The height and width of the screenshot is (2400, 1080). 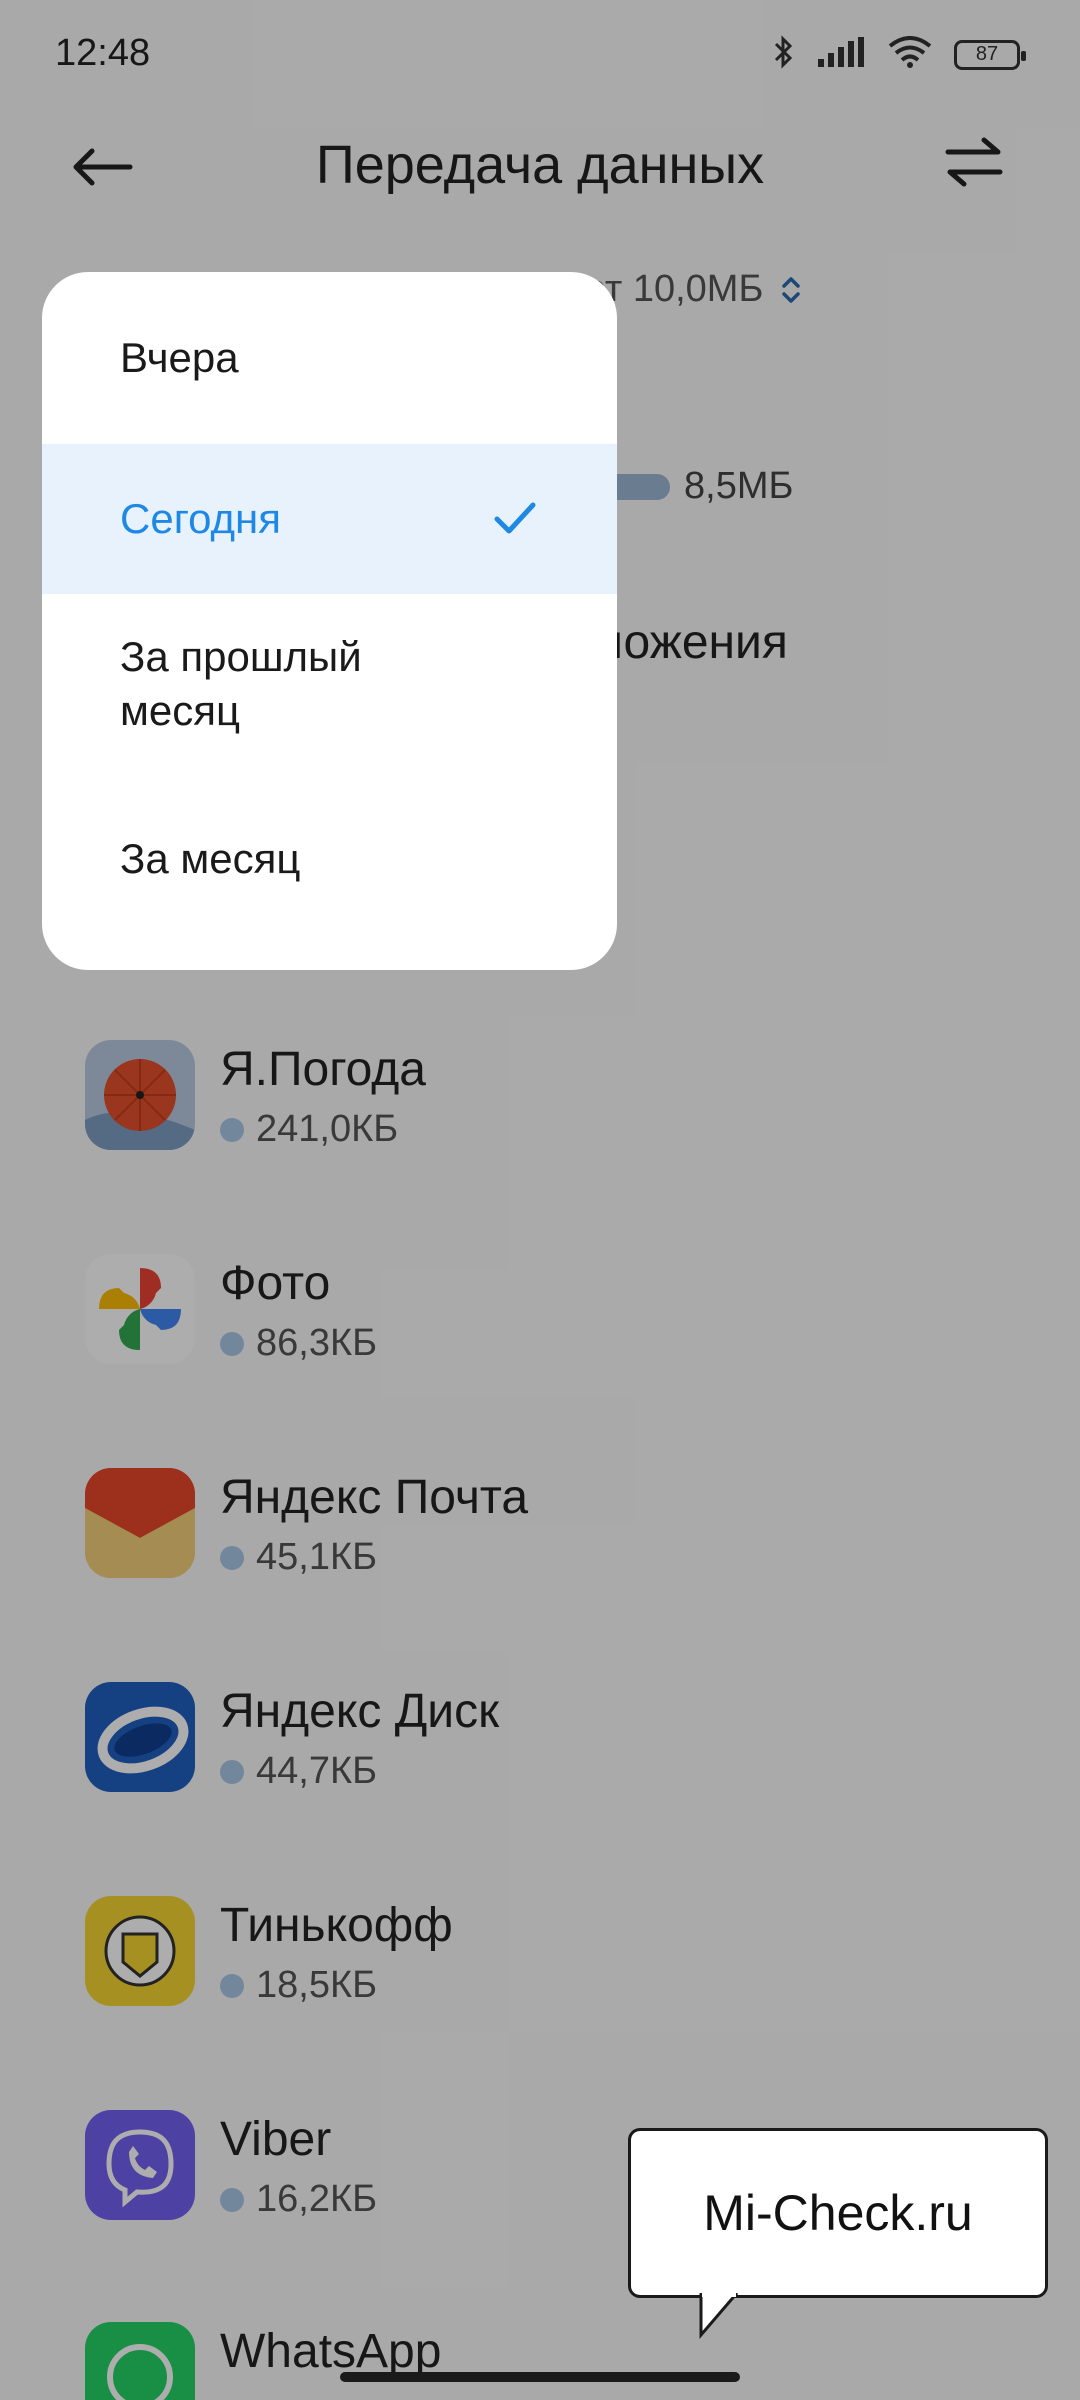 I want to click on menu-item-month: За месяц, so click(x=329, y=859).